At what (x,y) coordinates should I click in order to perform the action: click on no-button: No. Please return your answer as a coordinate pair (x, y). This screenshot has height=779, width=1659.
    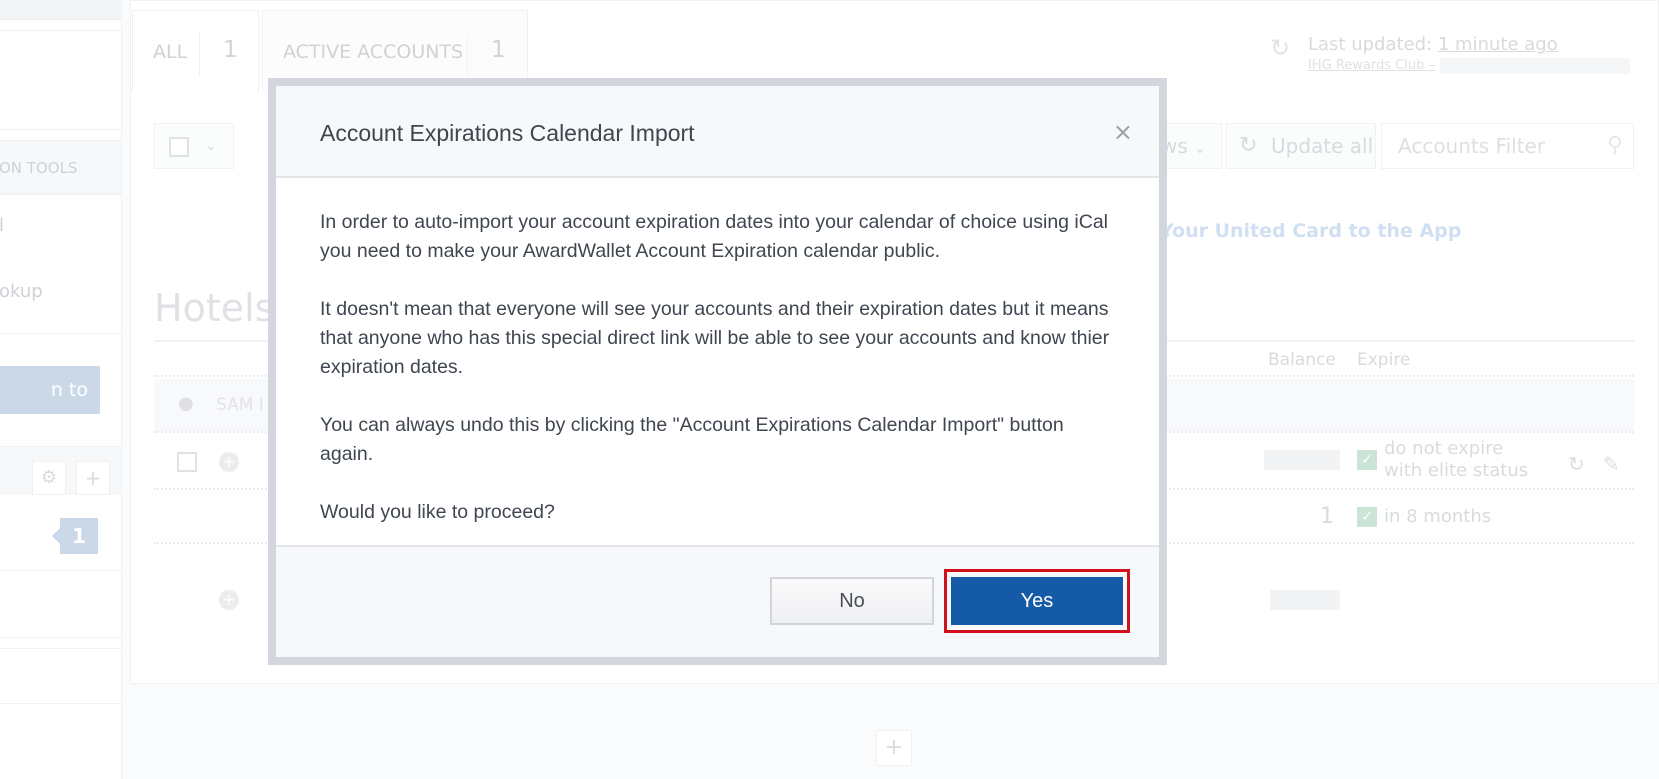
    Looking at the image, I should click on (852, 601).